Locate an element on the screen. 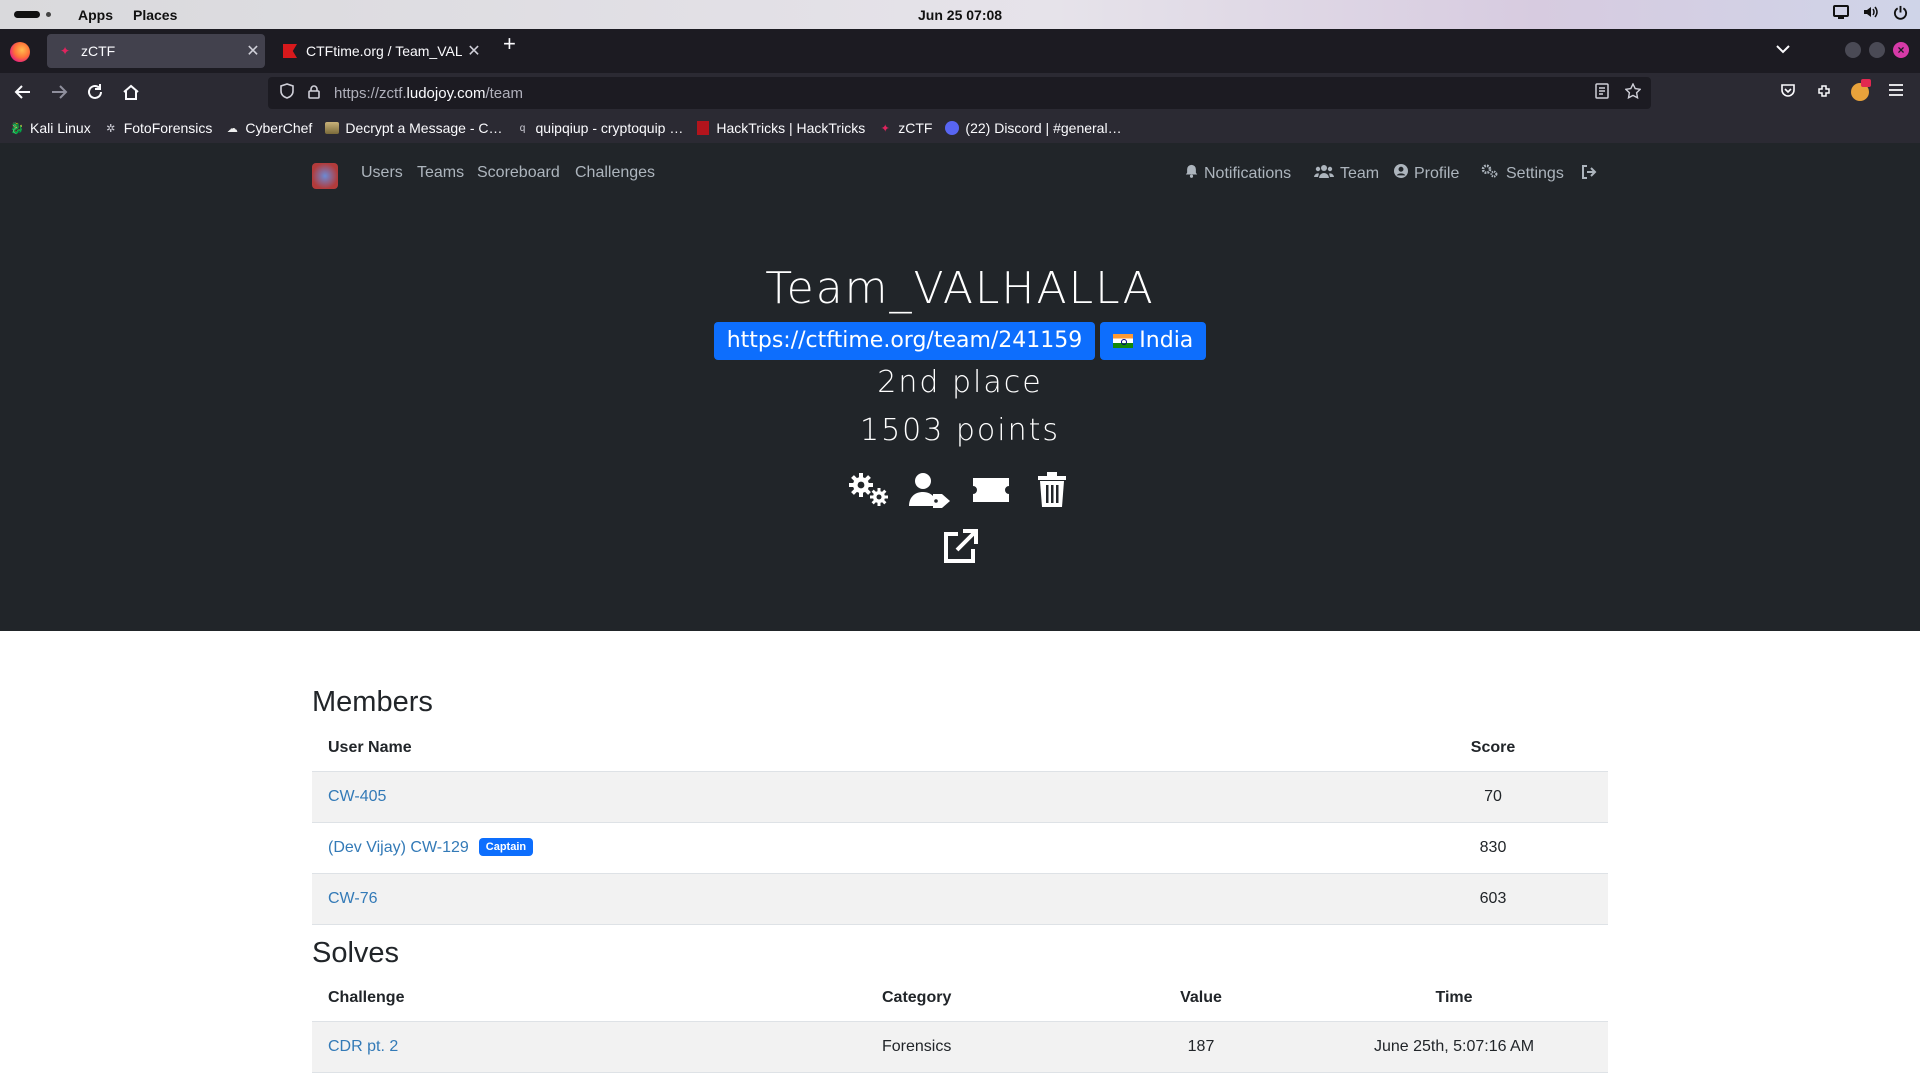 The image size is (1920, 1080). browser-tab-bar: ✦ zCTF ✕ CTFtime.org / Team_VALI ✕ + × is located at coordinates (960, 51).